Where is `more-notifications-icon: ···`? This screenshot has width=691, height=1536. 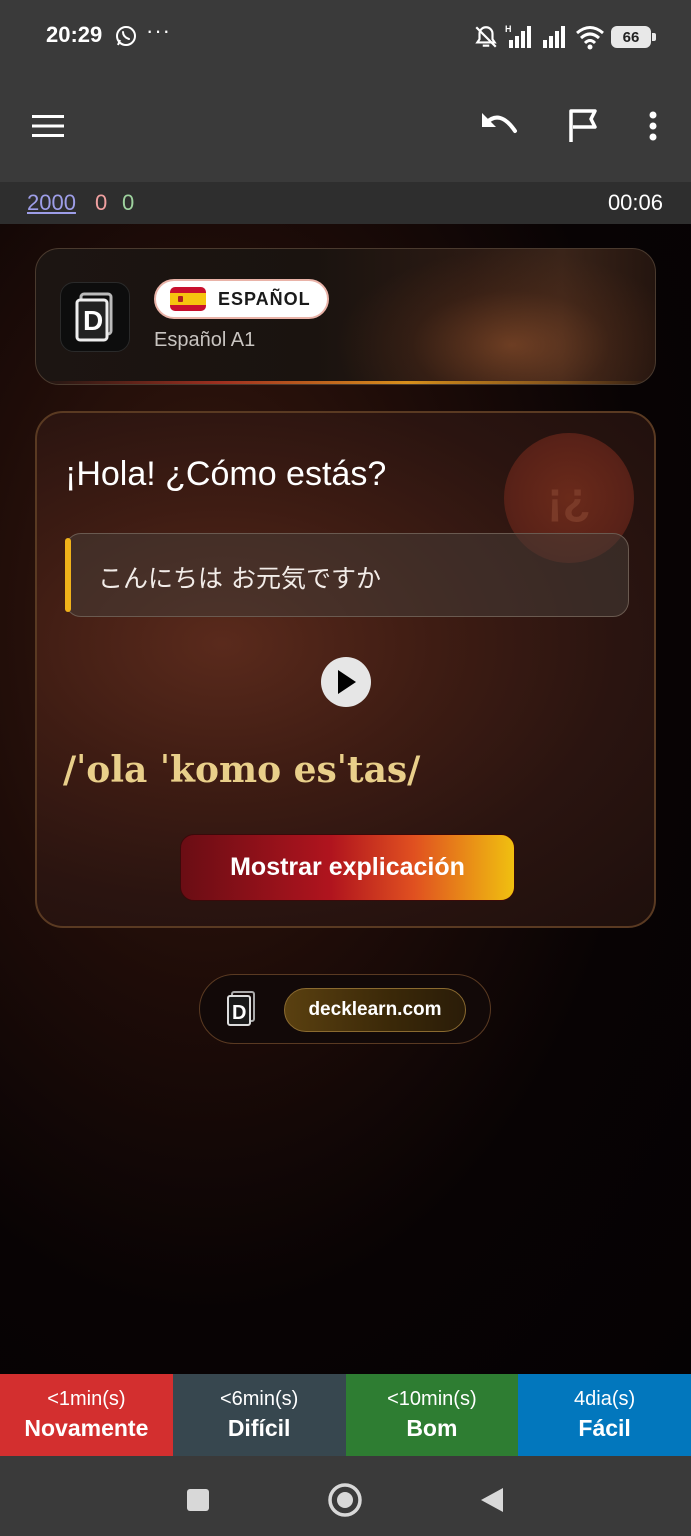 more-notifications-icon: ··· is located at coordinates (158, 30).